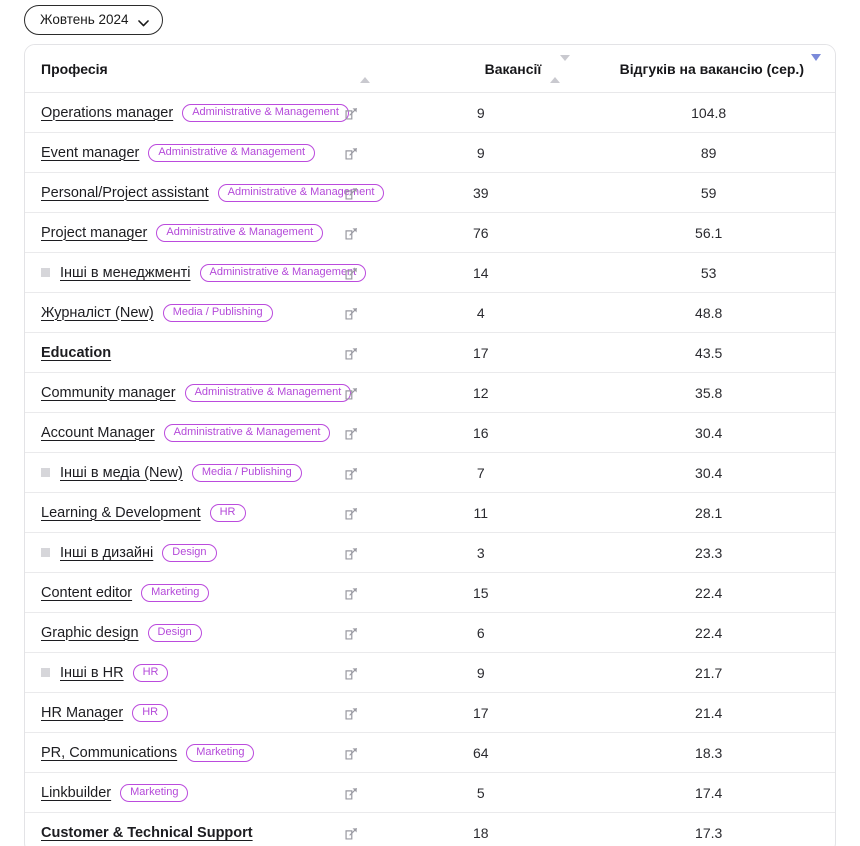 The height and width of the screenshot is (846, 860). I want to click on sort-ascending-icon, so click(365, 71).